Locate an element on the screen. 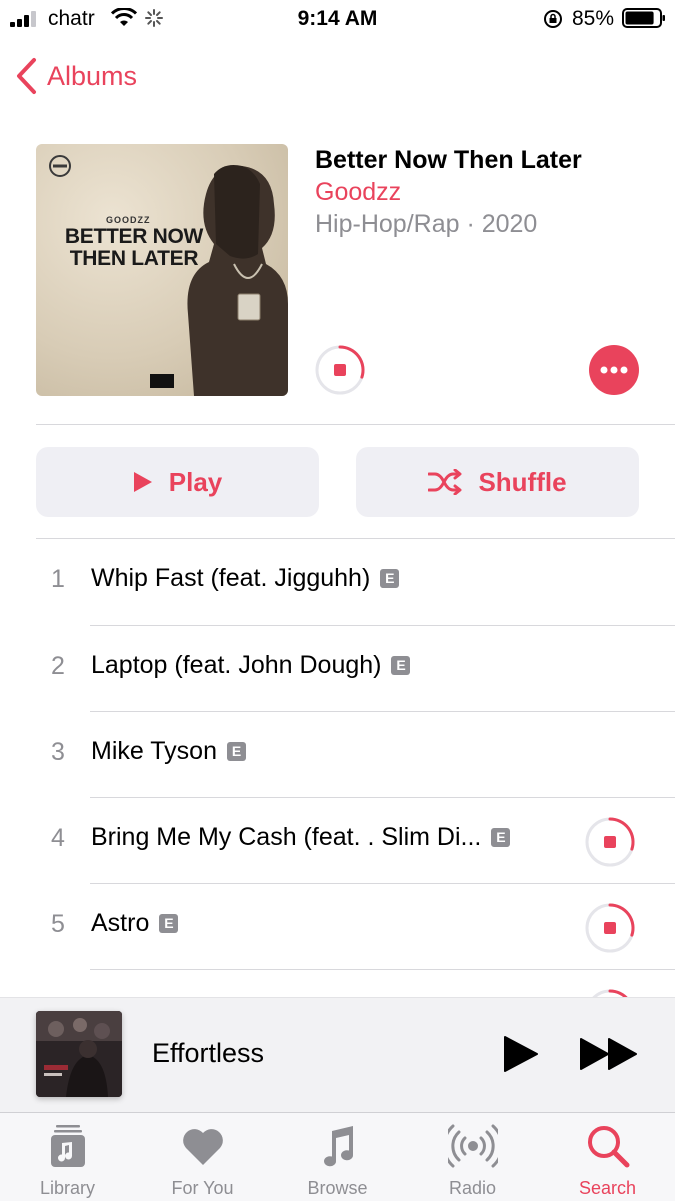  tab-for-you: For You is located at coordinates (202, 1157).